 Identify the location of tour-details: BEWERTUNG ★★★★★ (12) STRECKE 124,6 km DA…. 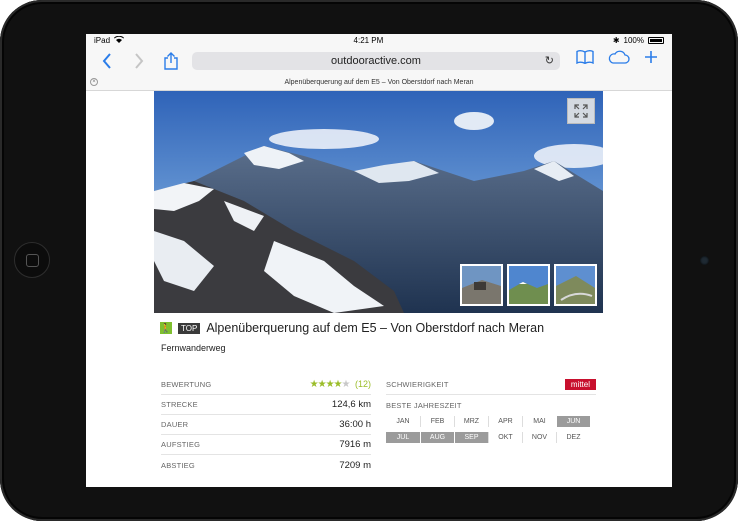
(266, 425).